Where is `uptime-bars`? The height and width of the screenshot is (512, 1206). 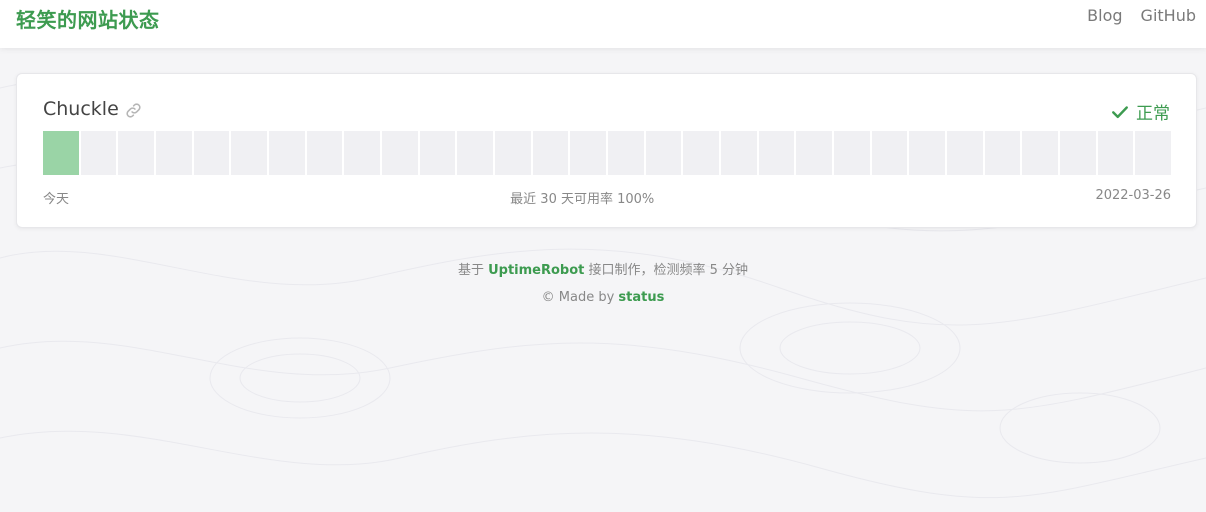
uptime-bars is located at coordinates (607, 153).